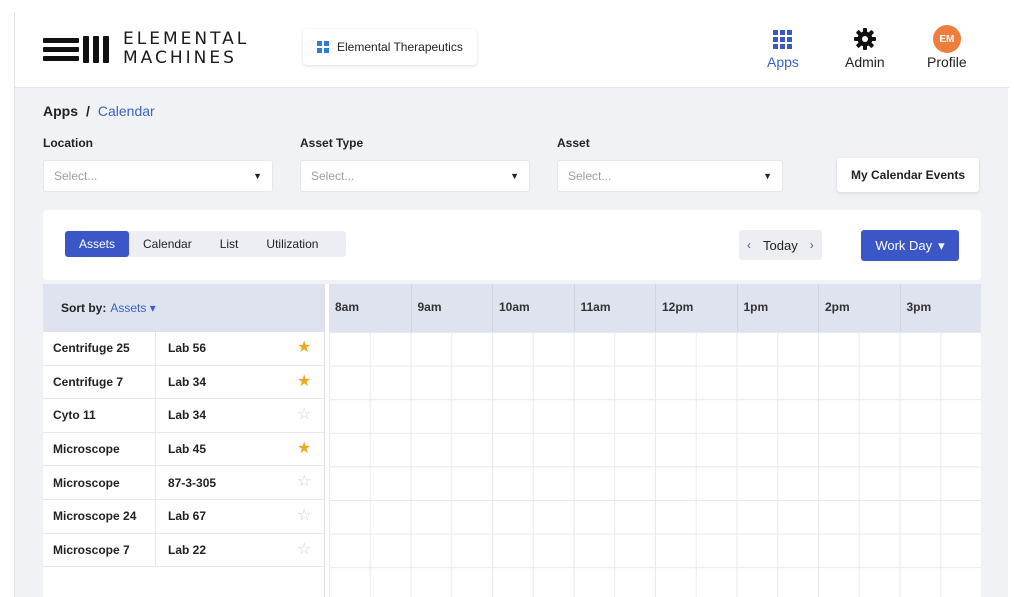 This screenshot has height=597, width=1014. I want to click on tab-assets: Assets, so click(97, 244).